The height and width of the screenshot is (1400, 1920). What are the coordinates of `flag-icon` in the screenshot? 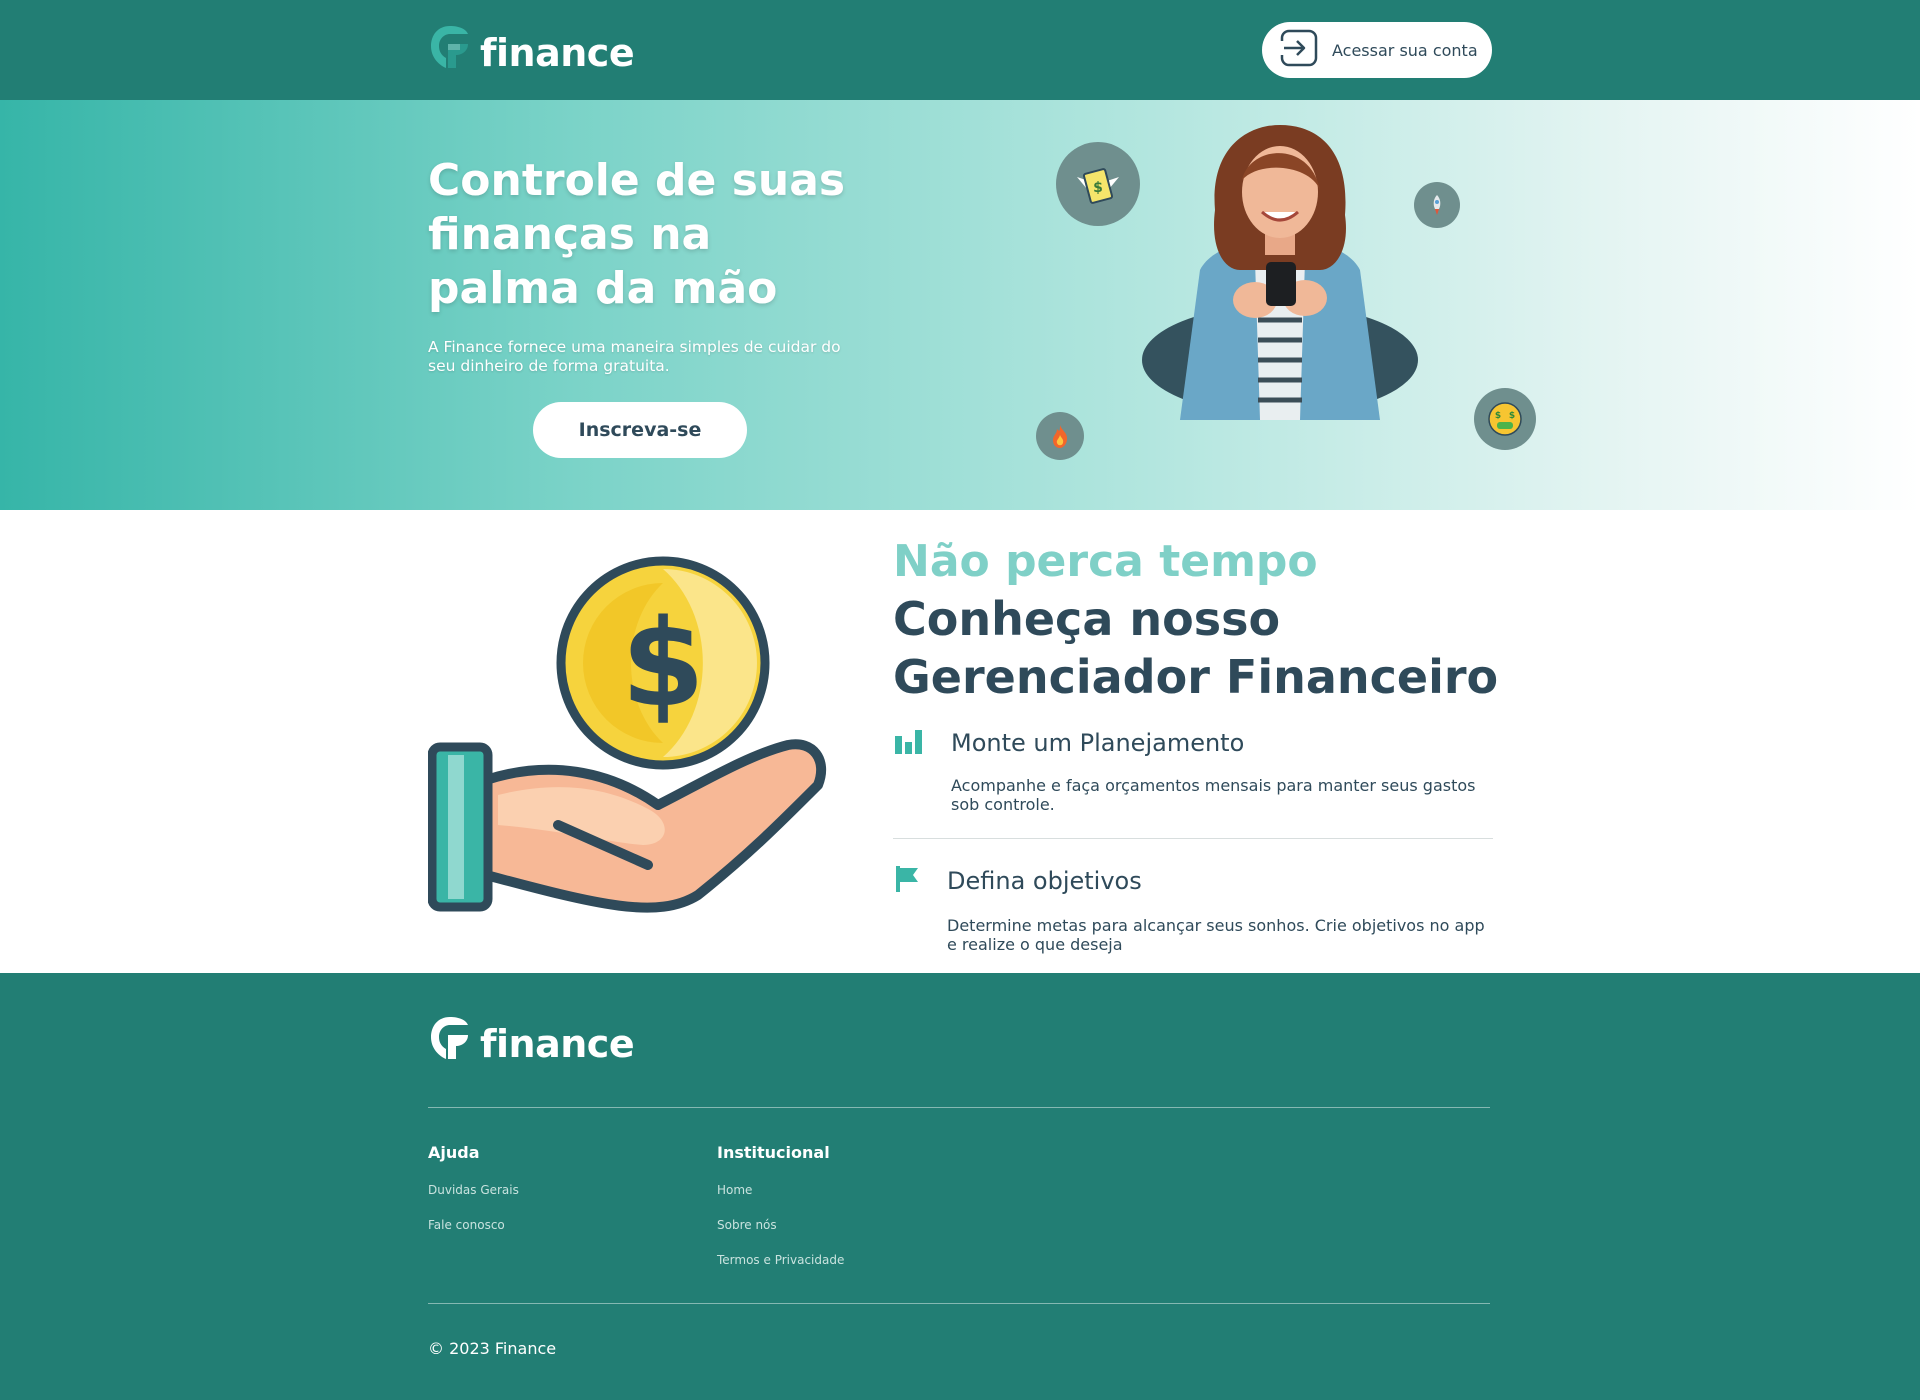 It's located at (907, 881).